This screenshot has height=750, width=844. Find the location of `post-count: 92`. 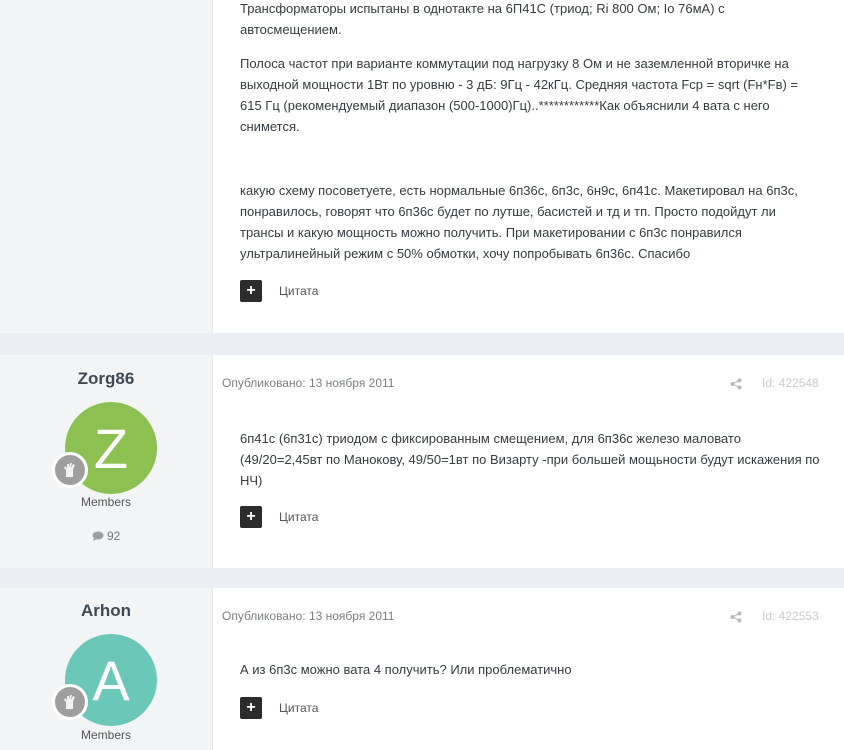

post-count: 92 is located at coordinates (106, 536).